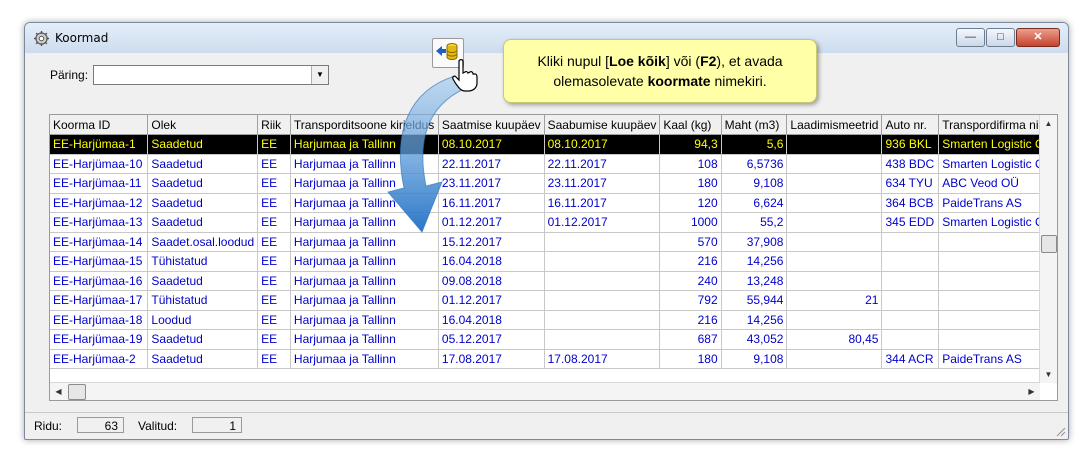 The image size is (1091, 461). What do you see at coordinates (683, 61) in the screenshot?
I see `hint-text: ] või (` at bounding box center [683, 61].